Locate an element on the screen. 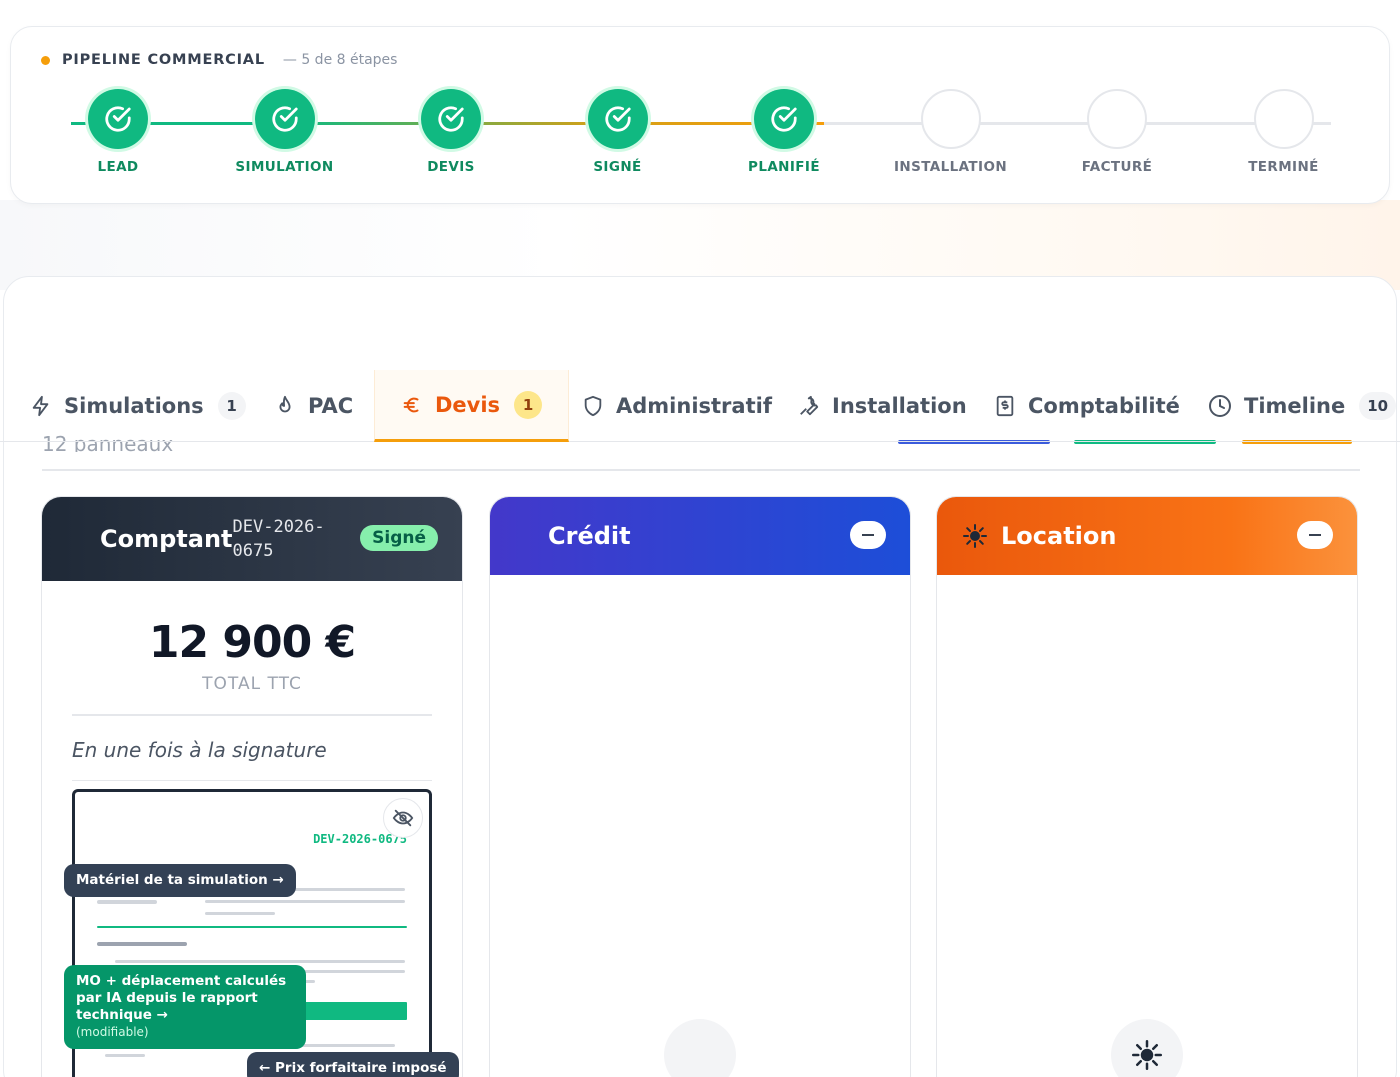 The image size is (1400, 1077). wrench-icon is located at coordinates (809, 405).